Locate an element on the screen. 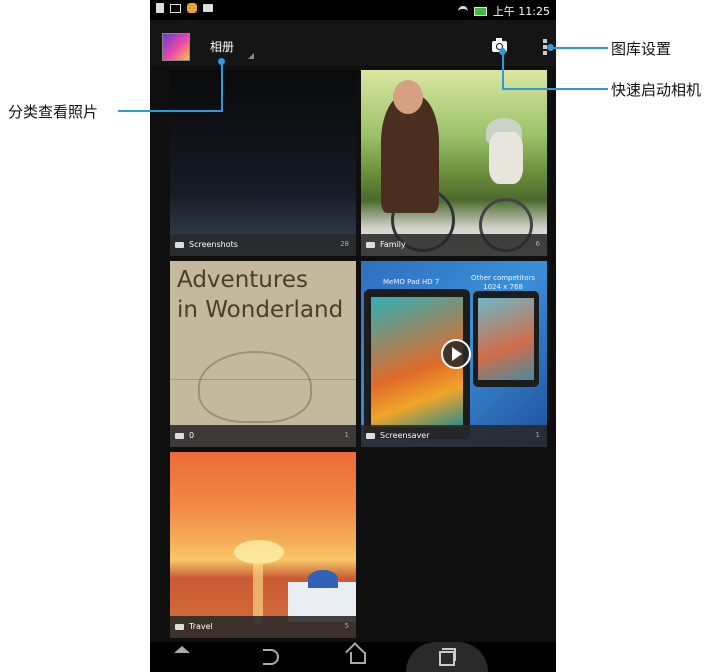 Image resolution: width=723 pixels, height=672 pixels. play-icon is located at coordinates (456, 354).